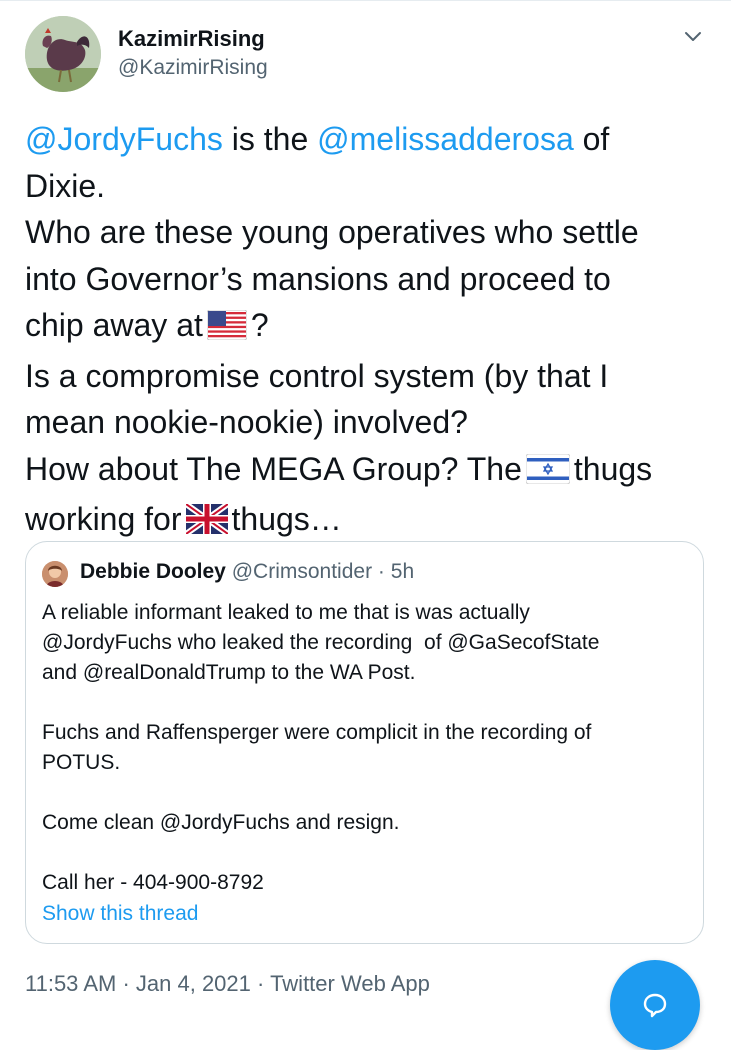 The image size is (731, 1050). Describe the element at coordinates (221, 822) in the screenshot. I see `quoted-line: Come clean @JordyFuchs and resign.` at that location.